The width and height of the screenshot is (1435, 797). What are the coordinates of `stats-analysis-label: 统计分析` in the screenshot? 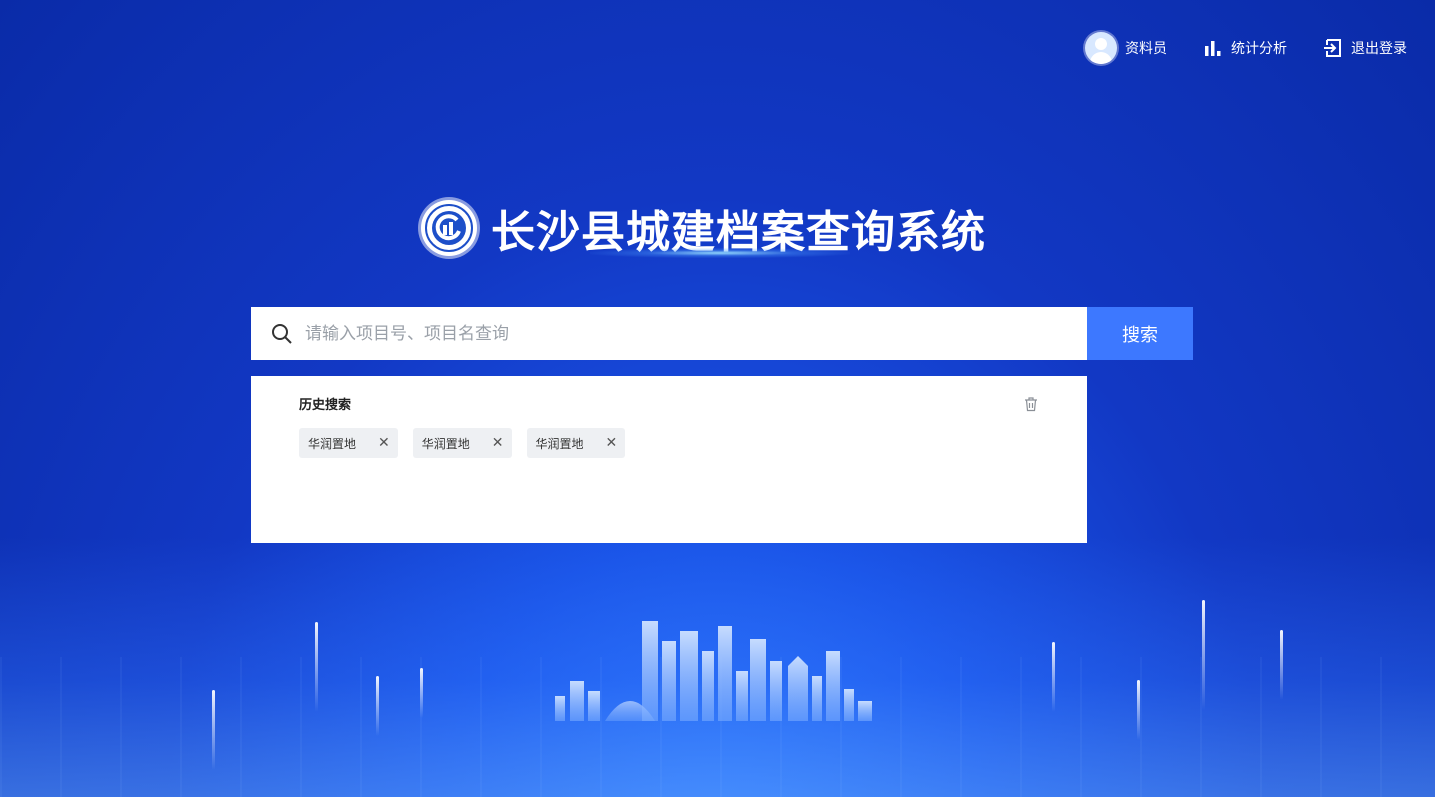 It's located at (1259, 49).